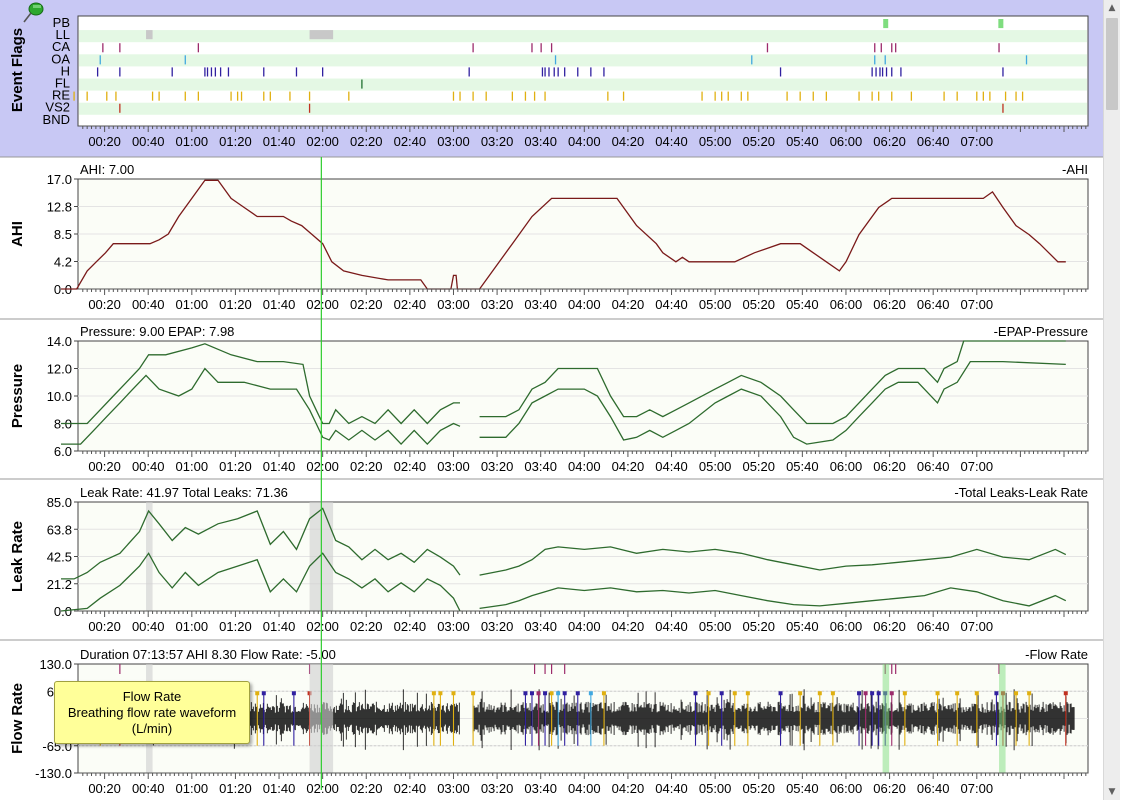 Image resolution: width=1134 pixels, height=800 pixels. Describe the element at coordinates (1112, 8) in the screenshot. I see `scroll-up-icon: ▲` at that location.